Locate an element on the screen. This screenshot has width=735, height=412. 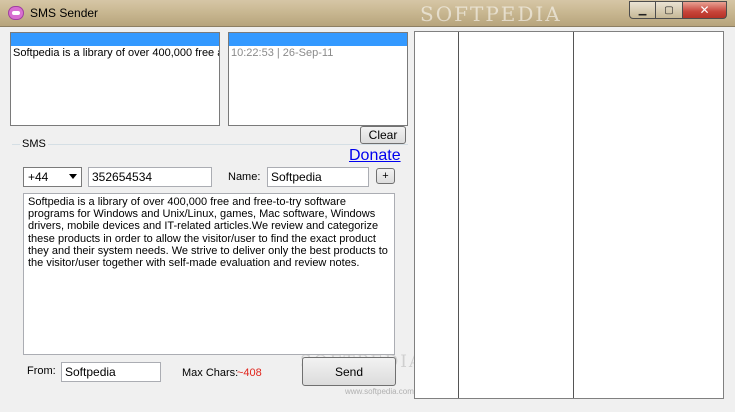
name-label: Name: is located at coordinates (244, 177).